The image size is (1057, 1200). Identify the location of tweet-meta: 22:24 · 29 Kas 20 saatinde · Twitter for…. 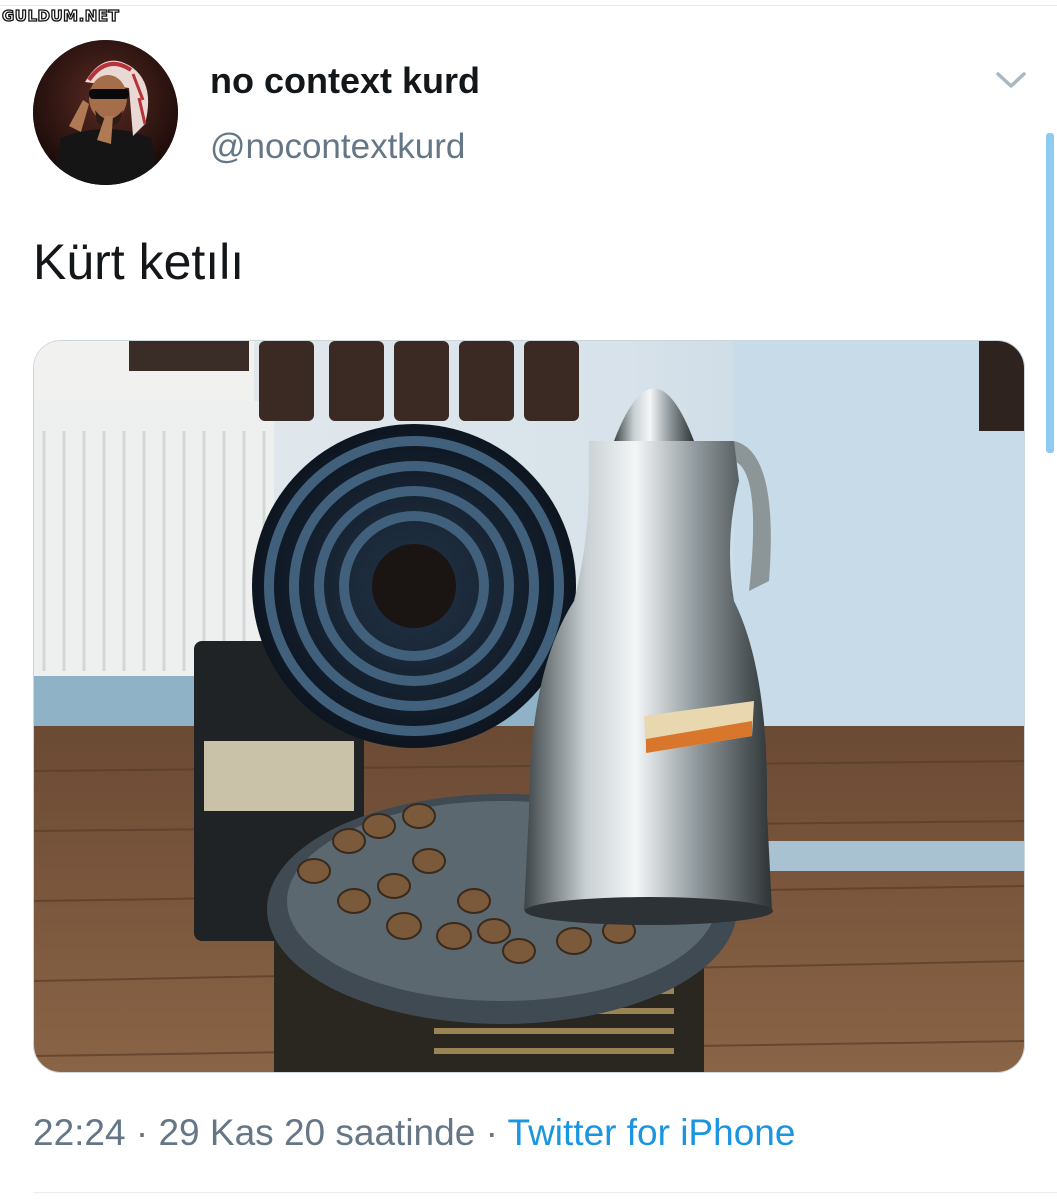
(414, 1133).